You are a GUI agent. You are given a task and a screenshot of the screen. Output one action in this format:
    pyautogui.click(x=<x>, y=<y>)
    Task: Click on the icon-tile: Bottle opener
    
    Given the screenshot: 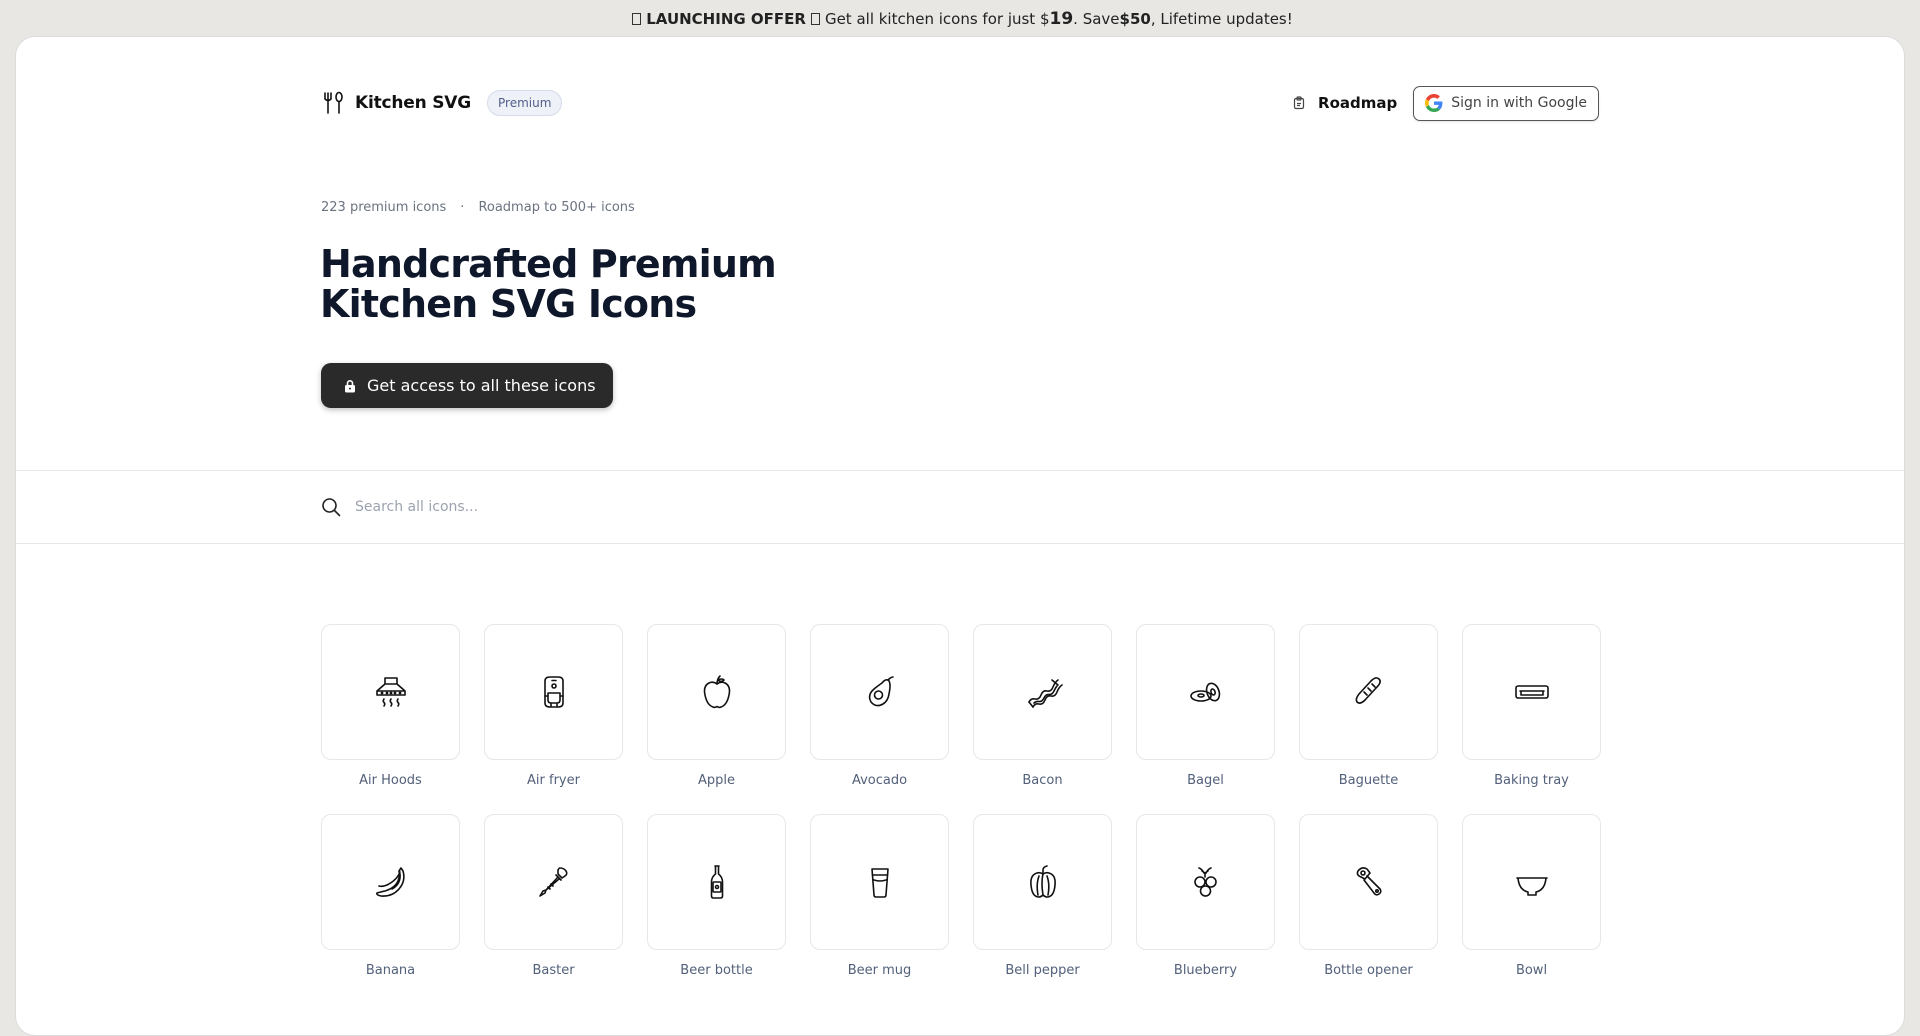 What is the action you would take?
    pyautogui.click(x=1368, y=896)
    